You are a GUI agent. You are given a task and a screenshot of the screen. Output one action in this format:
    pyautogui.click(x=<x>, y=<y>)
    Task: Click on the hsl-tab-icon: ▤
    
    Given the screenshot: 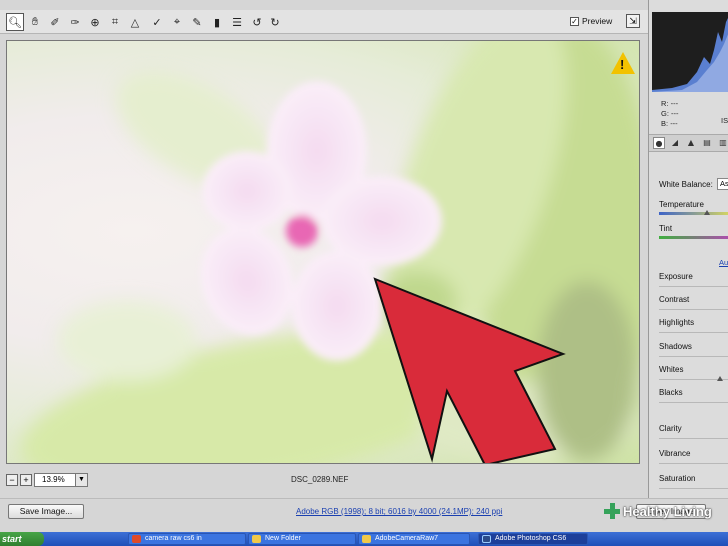 What is the action you would take?
    pyautogui.click(x=707, y=143)
    